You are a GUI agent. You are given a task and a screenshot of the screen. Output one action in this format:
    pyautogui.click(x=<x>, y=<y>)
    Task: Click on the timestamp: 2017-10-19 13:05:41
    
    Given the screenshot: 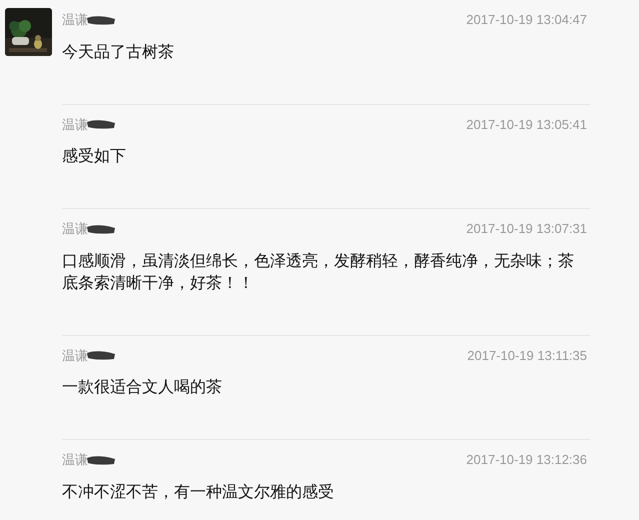 What is the action you would take?
    pyautogui.click(x=527, y=125)
    